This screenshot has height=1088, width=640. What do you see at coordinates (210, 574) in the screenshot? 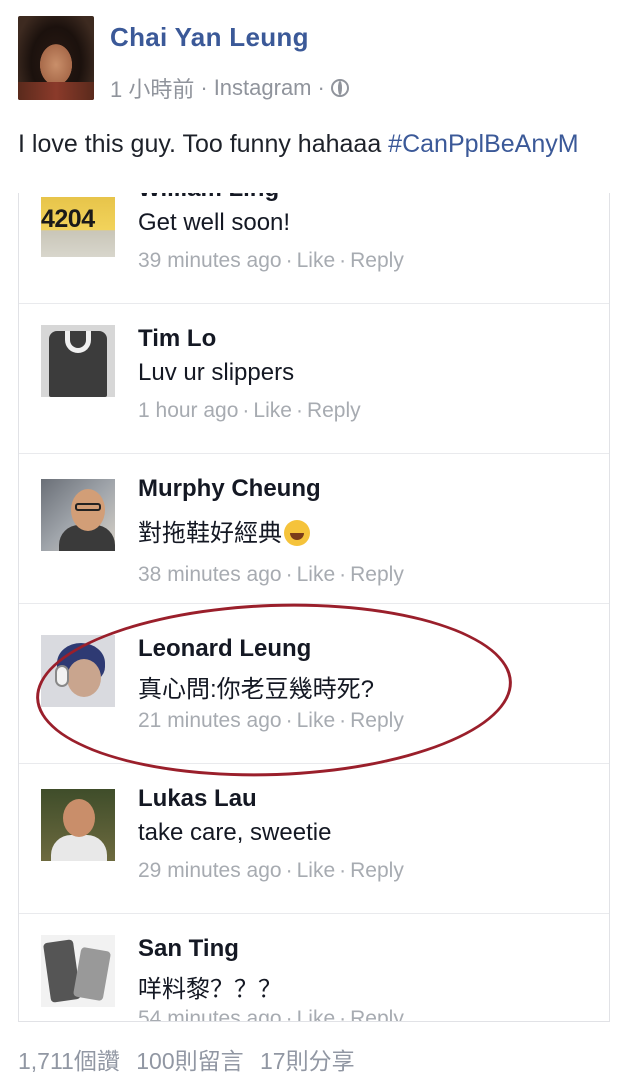
I see `comment-time: 38 minutes ago` at bounding box center [210, 574].